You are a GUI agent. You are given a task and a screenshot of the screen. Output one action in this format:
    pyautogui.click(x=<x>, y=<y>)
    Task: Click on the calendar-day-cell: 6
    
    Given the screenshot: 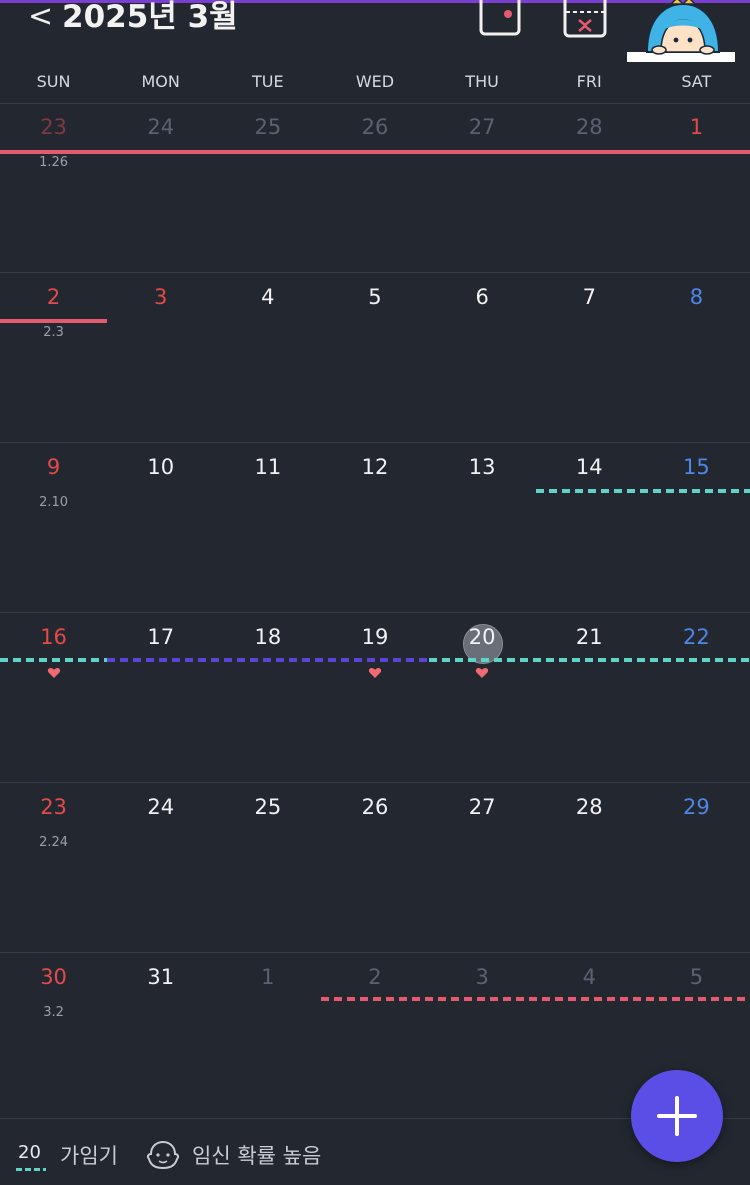 What is the action you would take?
    pyautogui.click(x=482, y=357)
    